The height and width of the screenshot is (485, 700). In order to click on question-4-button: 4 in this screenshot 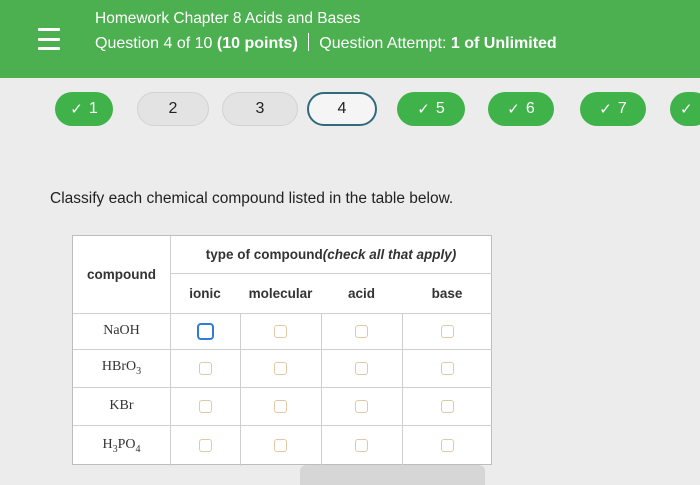, I will do `click(342, 109)`.